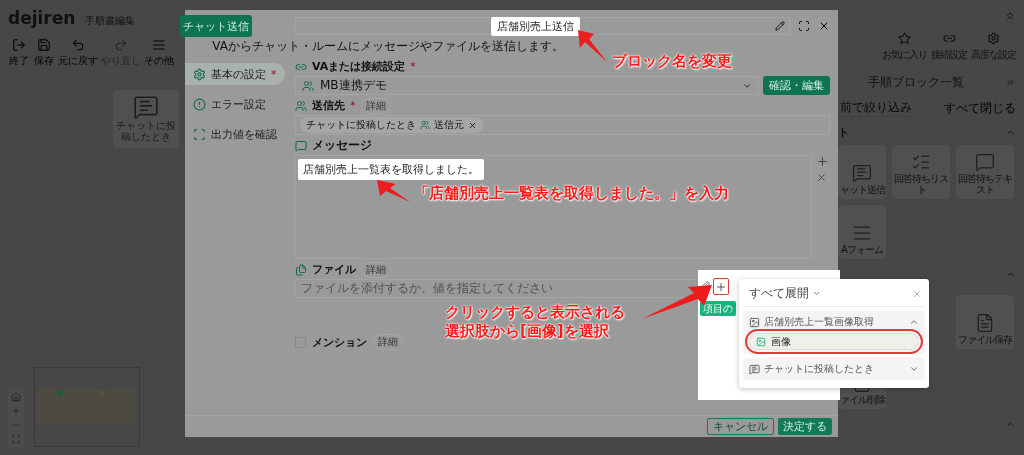 This screenshot has height=455, width=1024. What do you see at coordinates (562, 125) in the screenshot?
I see `recipient-field: チャットに投稿したとき 送信元` at bounding box center [562, 125].